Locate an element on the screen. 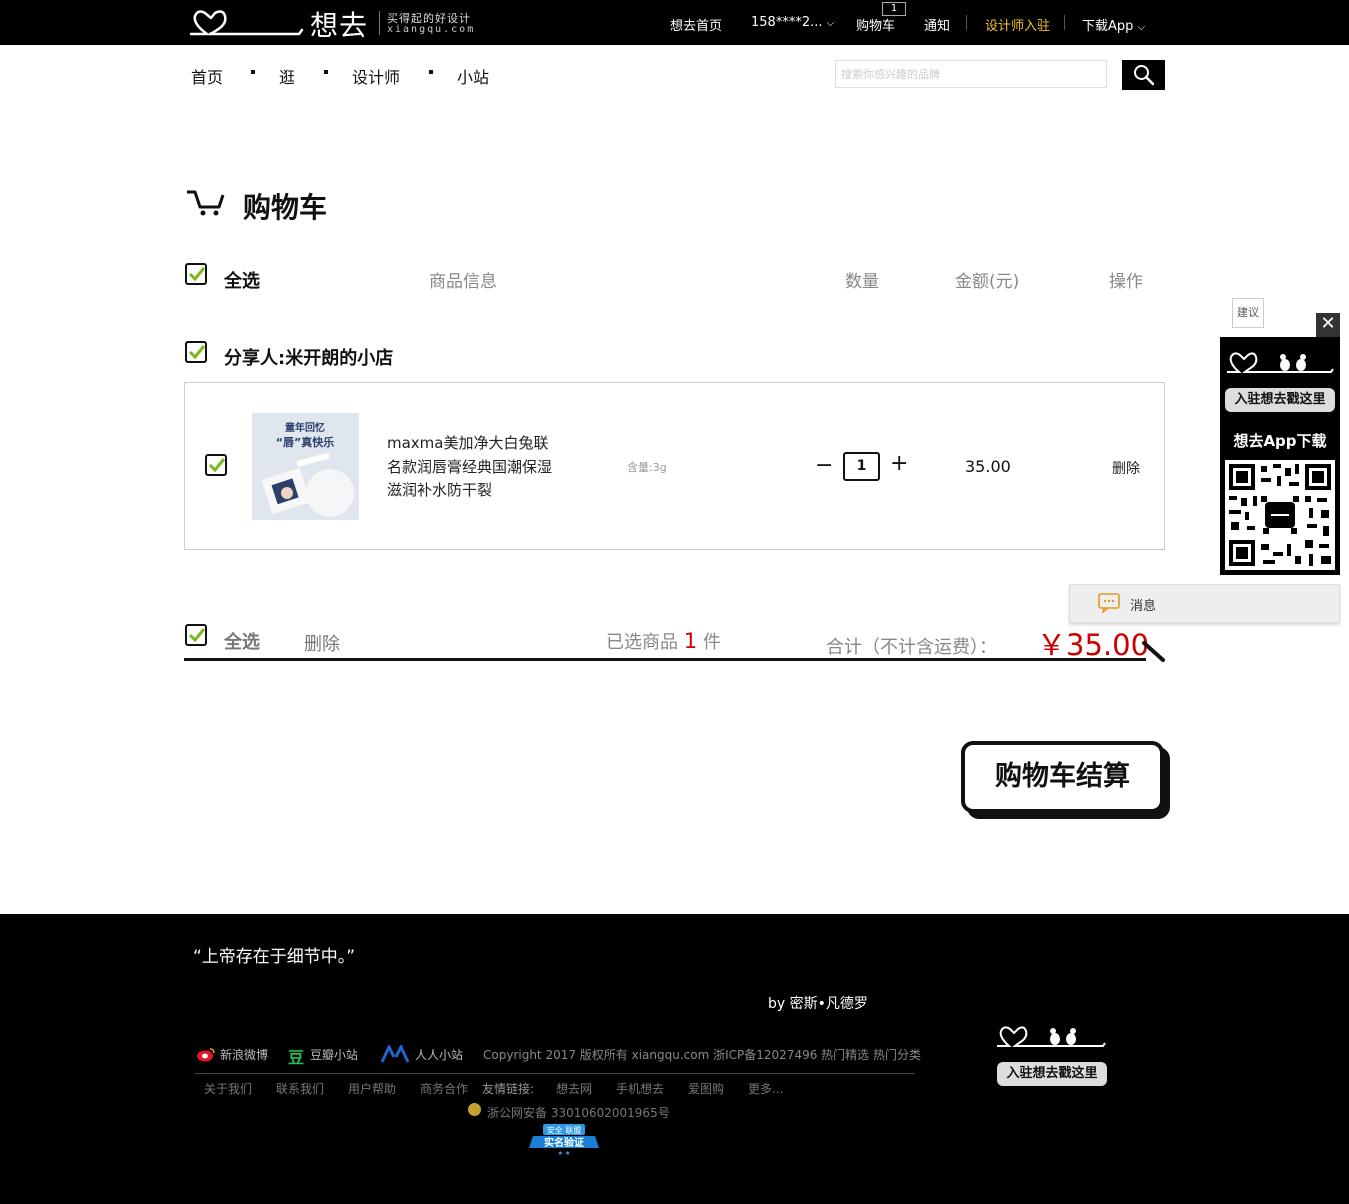 This screenshot has height=1204, width=1349. summary-line-hook is located at coordinates (1153, 651).